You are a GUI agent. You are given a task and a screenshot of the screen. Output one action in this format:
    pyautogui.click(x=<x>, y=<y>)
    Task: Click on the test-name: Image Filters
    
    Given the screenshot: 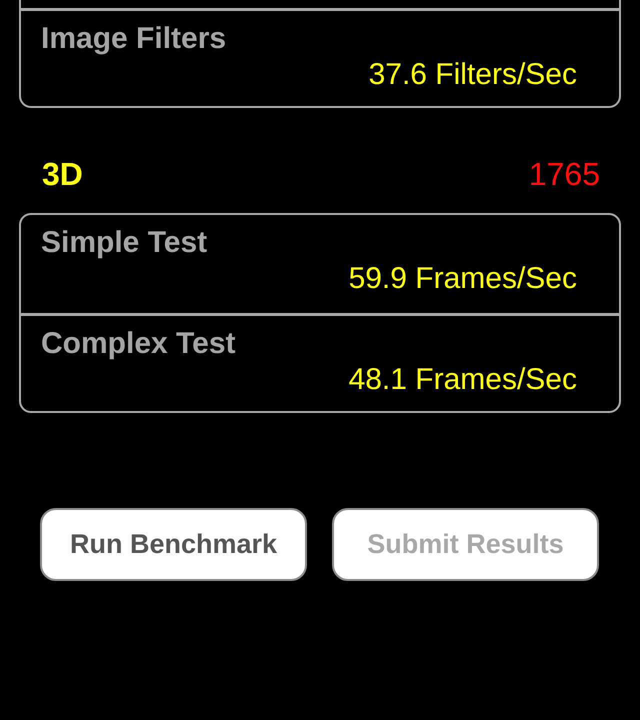 What is the action you would take?
    pyautogui.click(x=134, y=39)
    